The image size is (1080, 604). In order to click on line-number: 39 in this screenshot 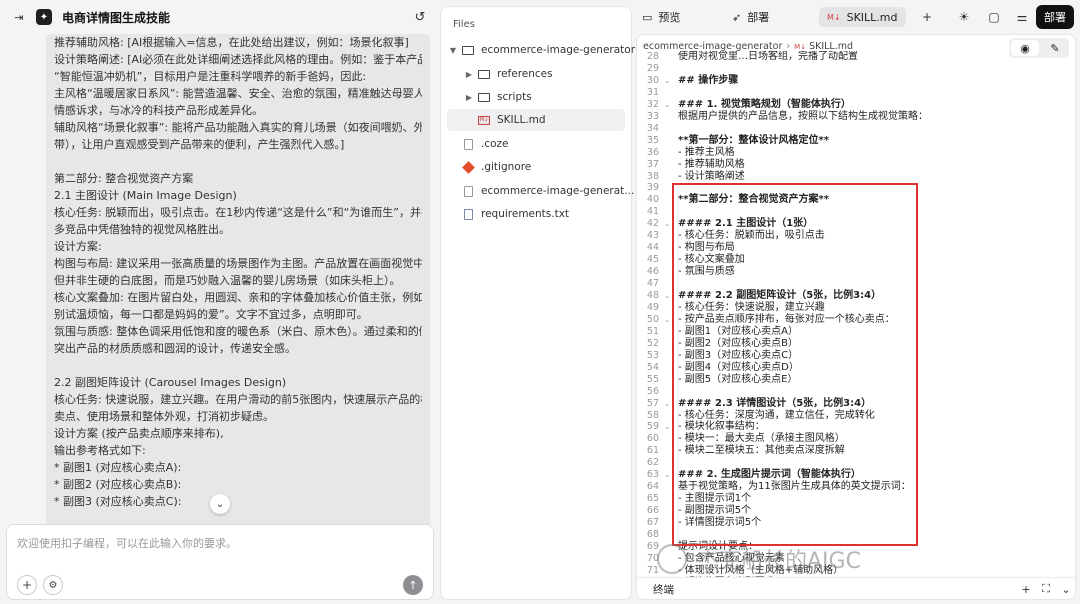, I will do `click(652, 188)`.